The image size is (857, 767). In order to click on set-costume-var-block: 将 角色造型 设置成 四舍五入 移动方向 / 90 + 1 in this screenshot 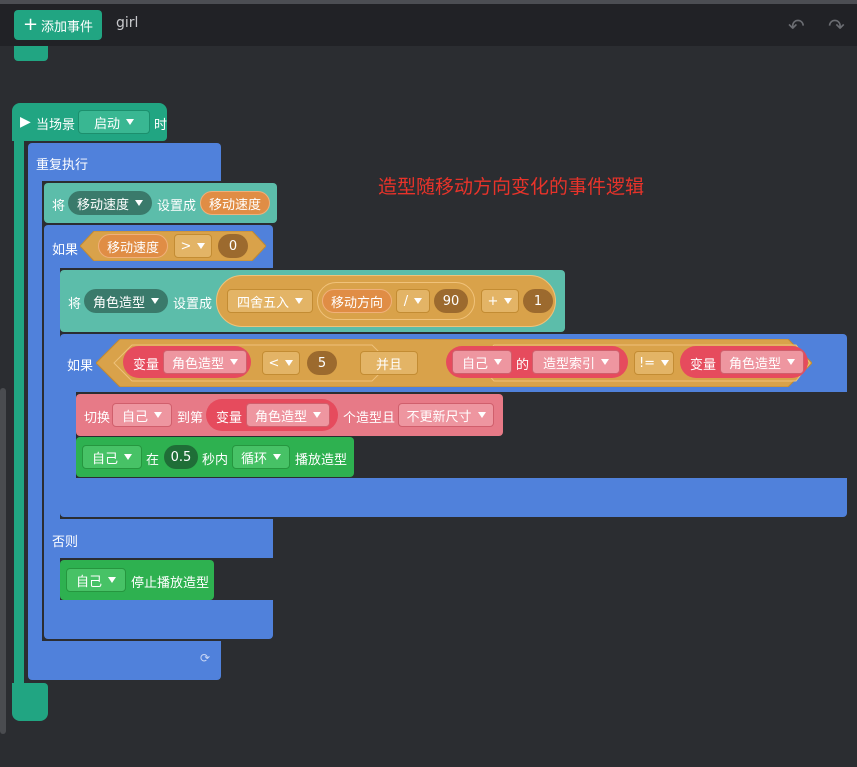, I will do `click(312, 301)`.